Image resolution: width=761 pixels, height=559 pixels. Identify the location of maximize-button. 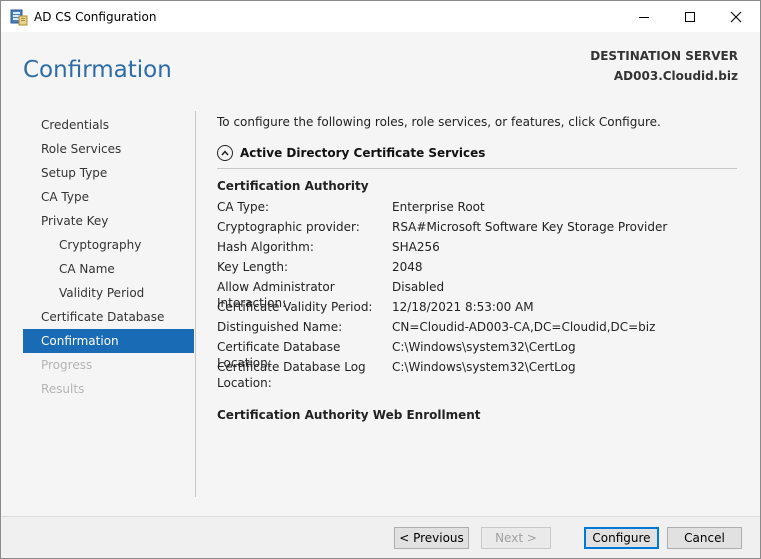
(690, 16).